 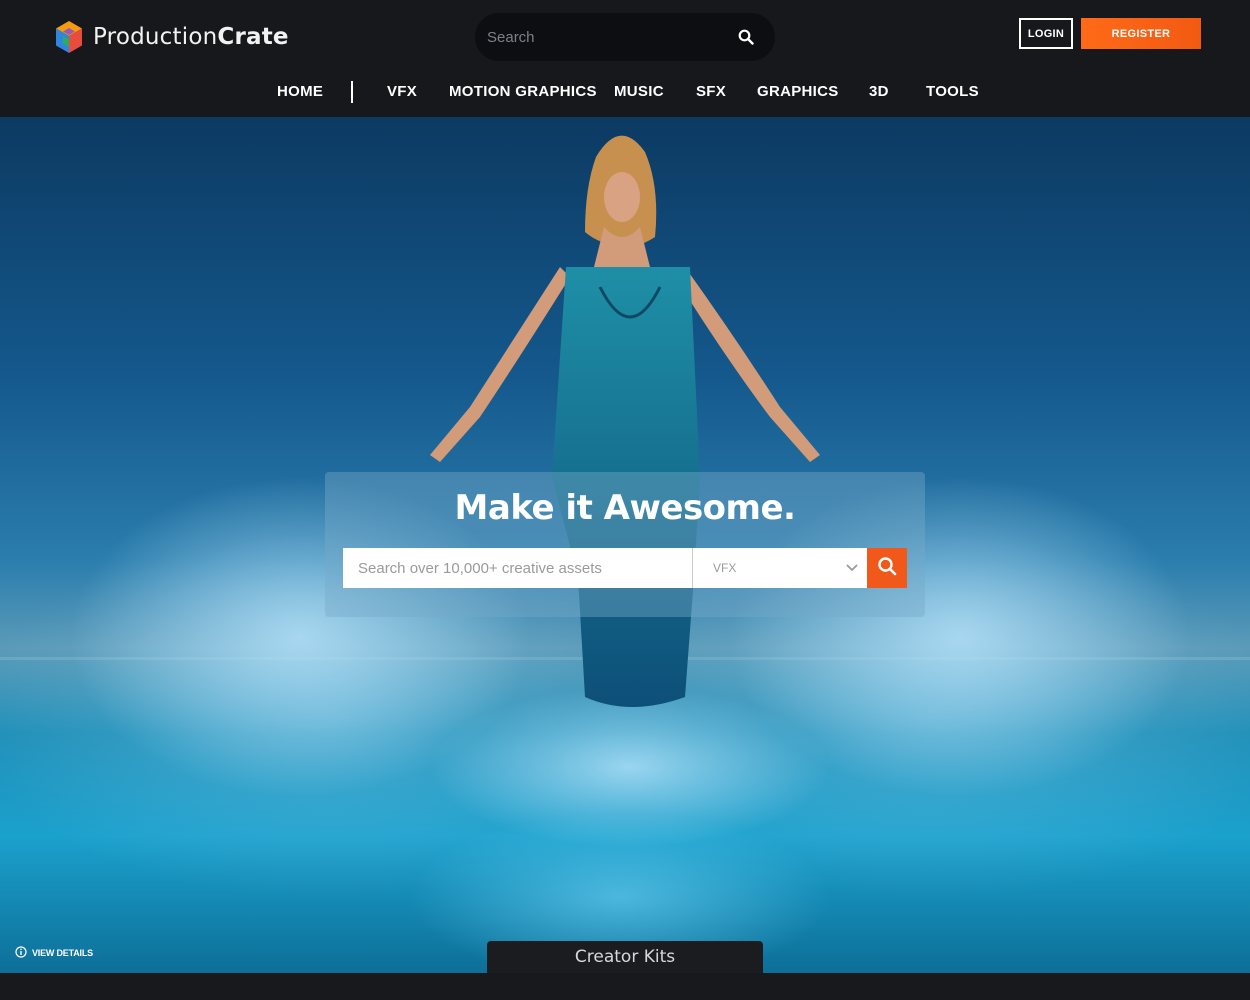 I want to click on nav-item-3d: 3D, so click(x=879, y=92).